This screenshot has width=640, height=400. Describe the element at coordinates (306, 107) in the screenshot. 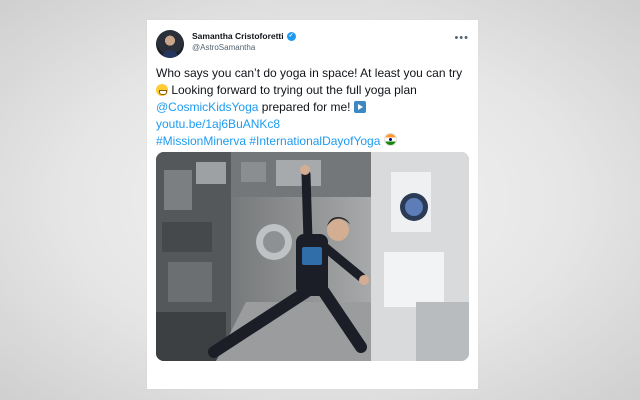

I see `tweet-text-part: prepared for me!` at that location.